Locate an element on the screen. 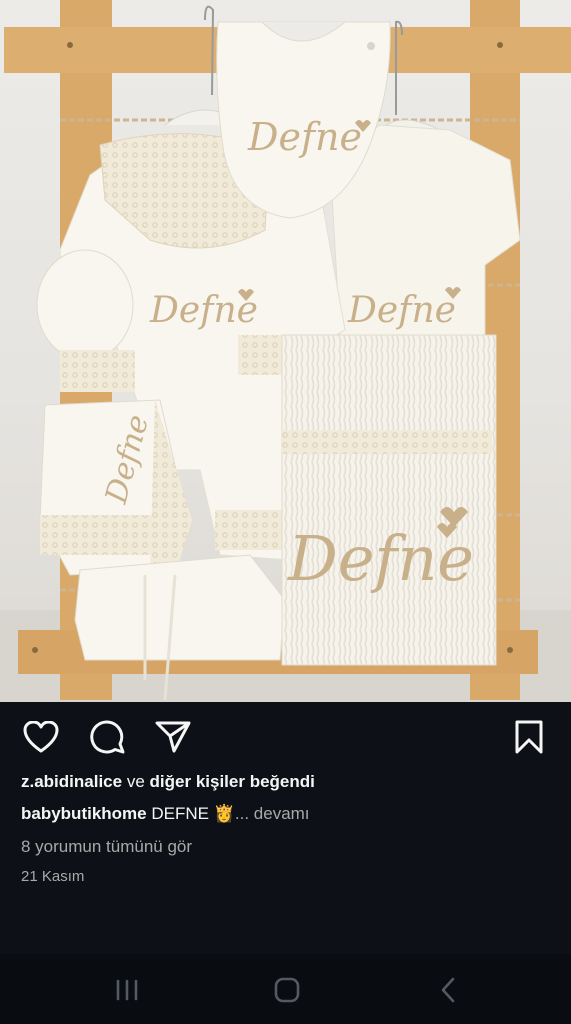 The image size is (571, 1024). post-date: 21 Kasım is located at coordinates (53, 876).